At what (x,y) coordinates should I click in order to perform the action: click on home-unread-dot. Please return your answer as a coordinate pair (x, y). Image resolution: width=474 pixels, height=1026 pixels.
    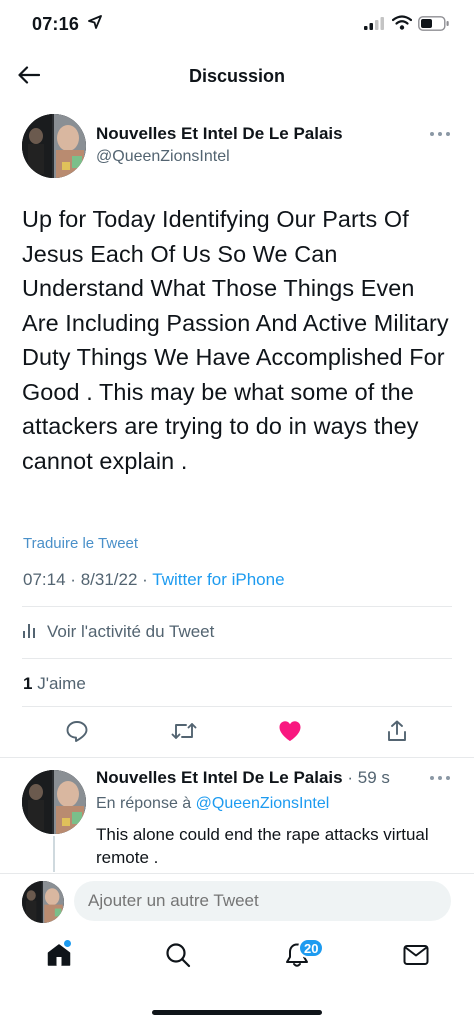
    Looking at the image, I should click on (67, 943).